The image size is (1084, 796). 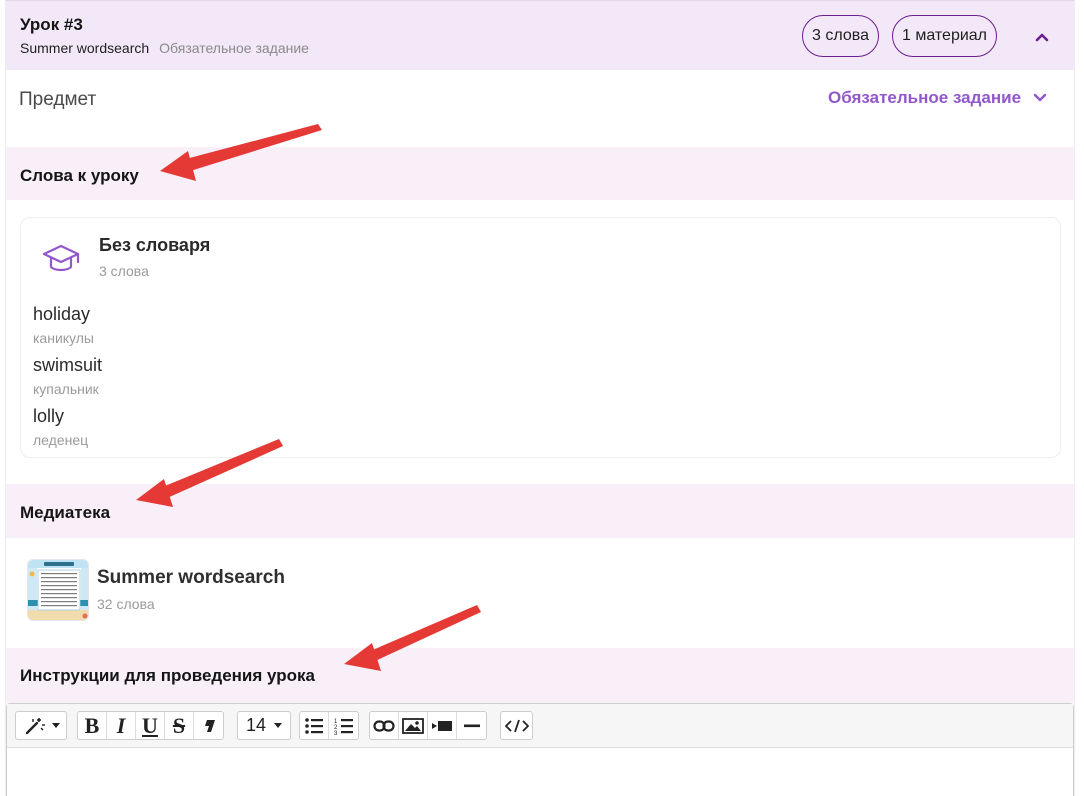 I want to click on media-title: Summer wordsearch, so click(x=191, y=578).